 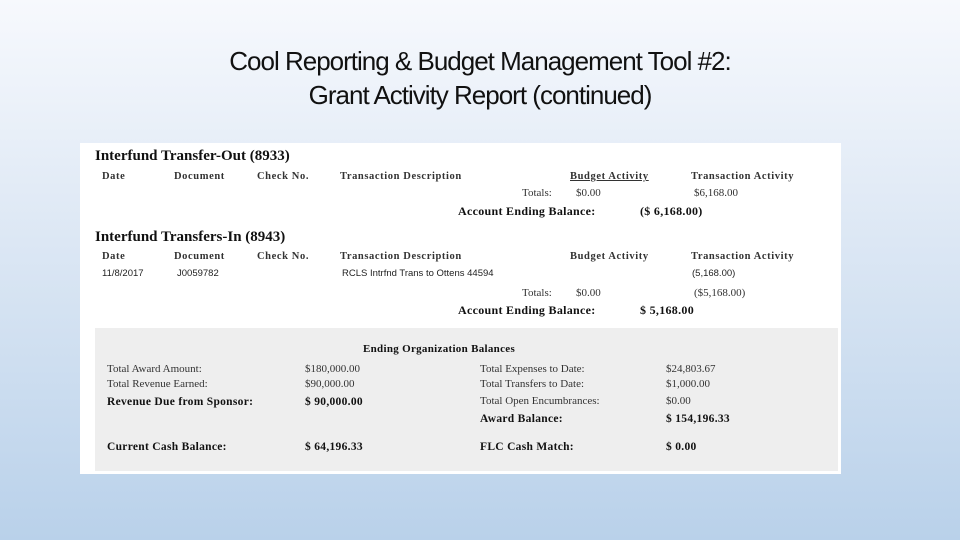 What do you see at coordinates (334, 447) in the screenshot?
I see `cash-balance-value: $ 64,196.33` at bounding box center [334, 447].